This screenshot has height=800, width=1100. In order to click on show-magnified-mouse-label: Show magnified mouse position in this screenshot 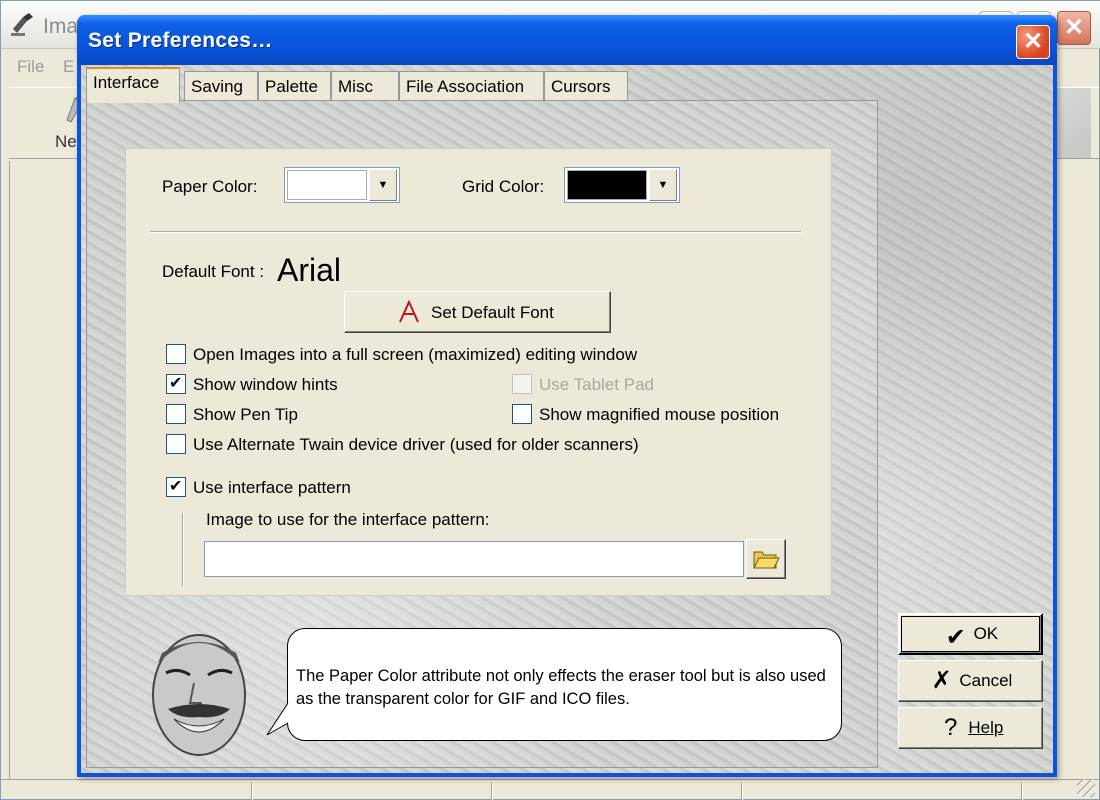, I will do `click(659, 414)`.